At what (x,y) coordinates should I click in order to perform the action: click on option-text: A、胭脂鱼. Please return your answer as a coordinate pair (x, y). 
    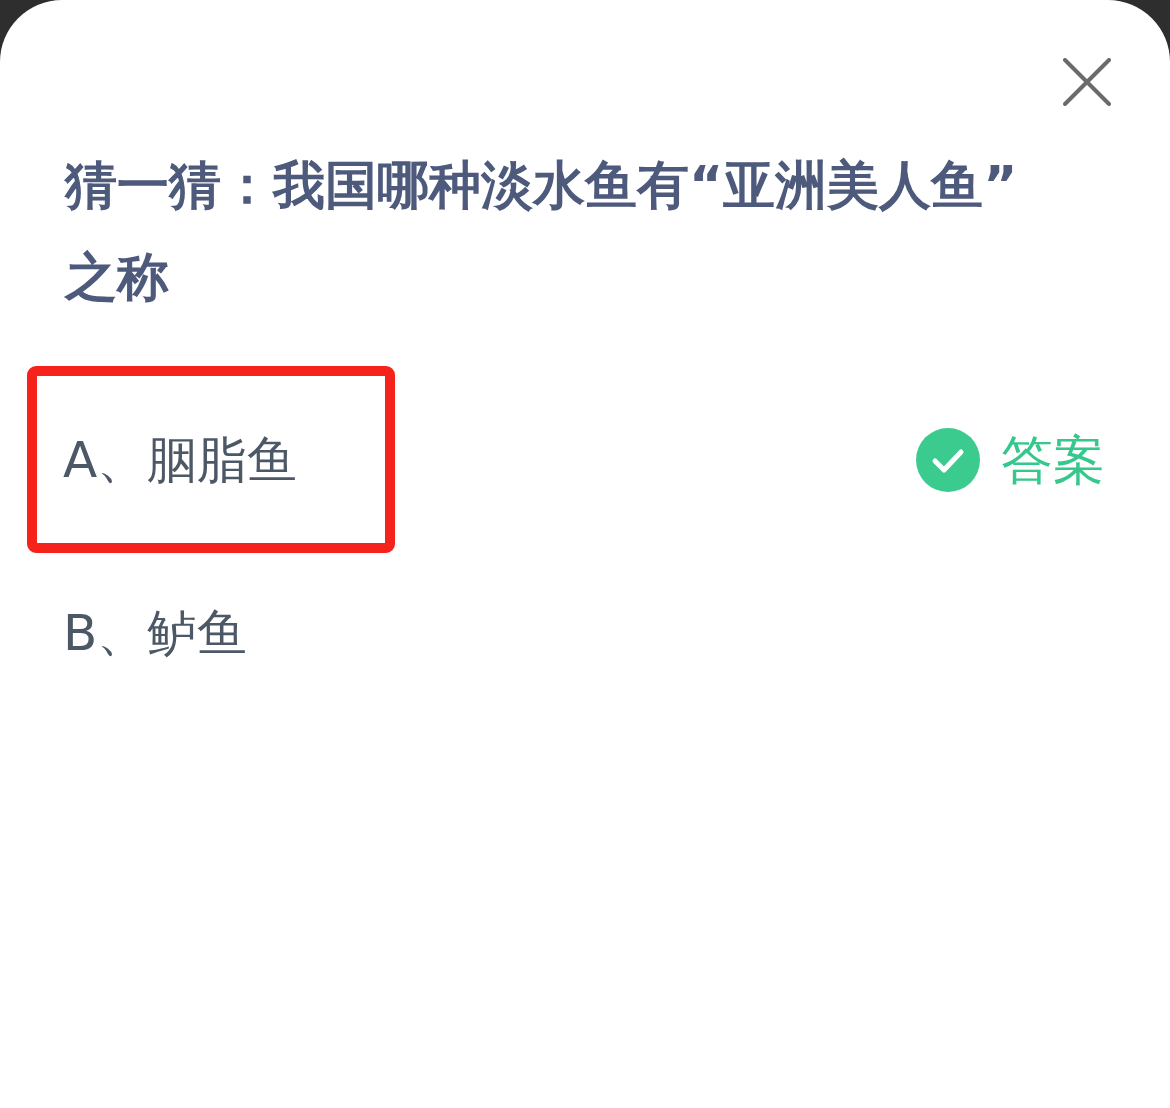
    Looking at the image, I should click on (180, 459).